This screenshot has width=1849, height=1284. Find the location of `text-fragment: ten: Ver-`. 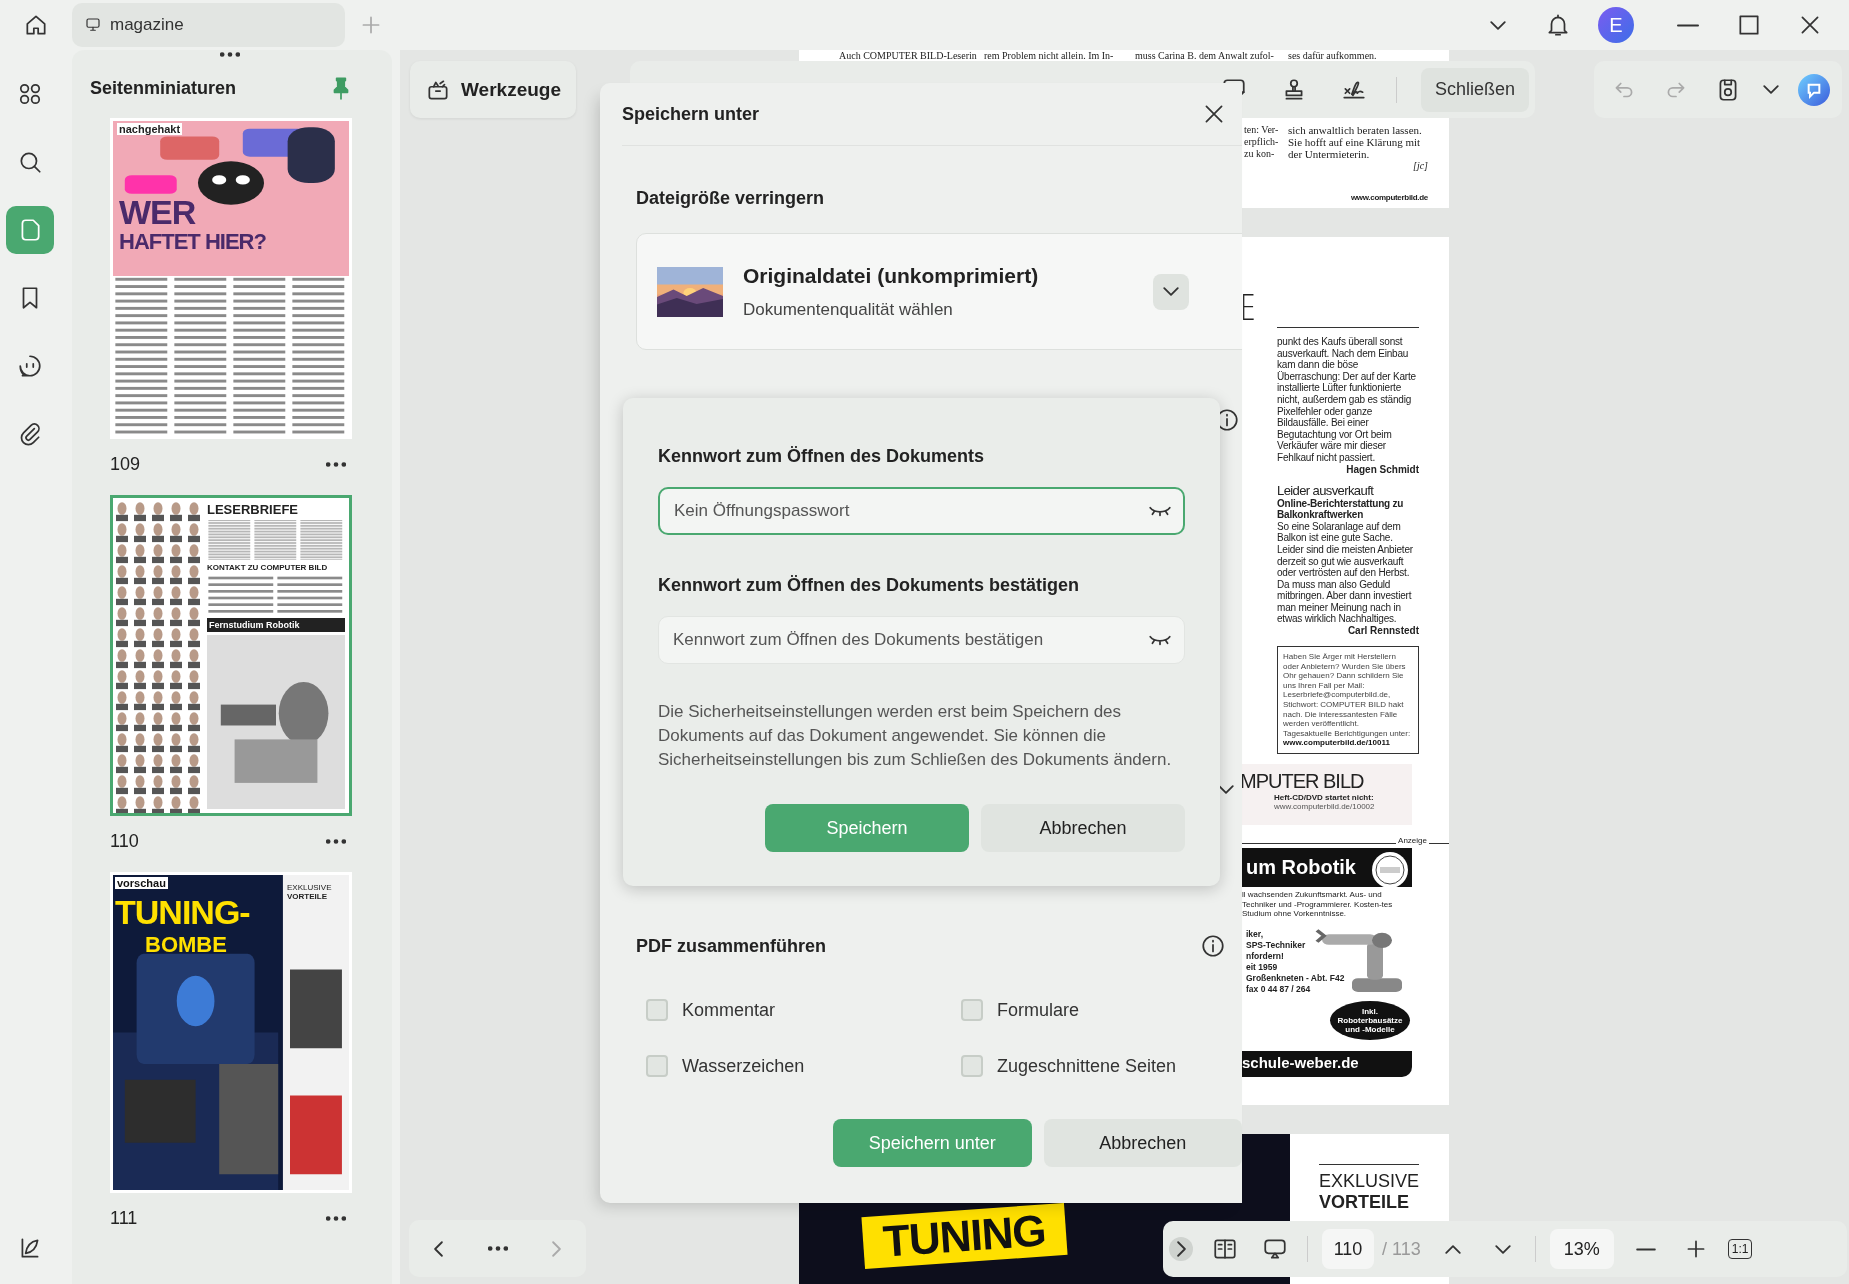

text-fragment: ten: Ver- is located at coordinates (1262, 130).